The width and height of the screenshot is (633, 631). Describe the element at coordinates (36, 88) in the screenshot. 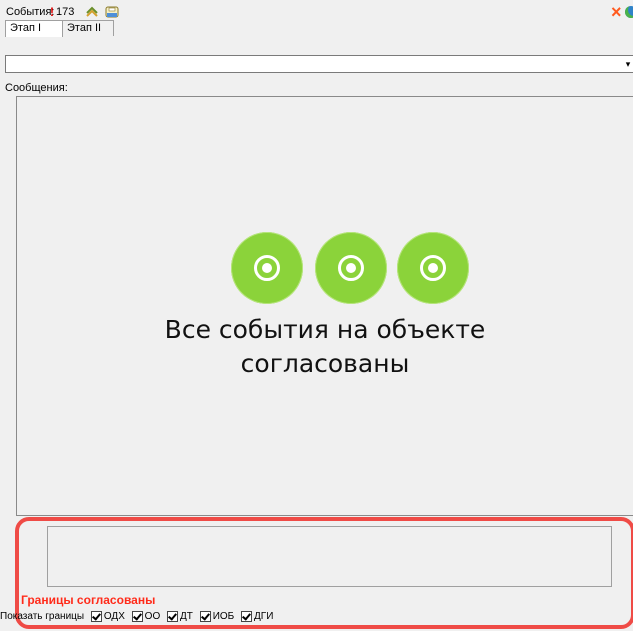

I see `messages-label: Сообщения:` at that location.